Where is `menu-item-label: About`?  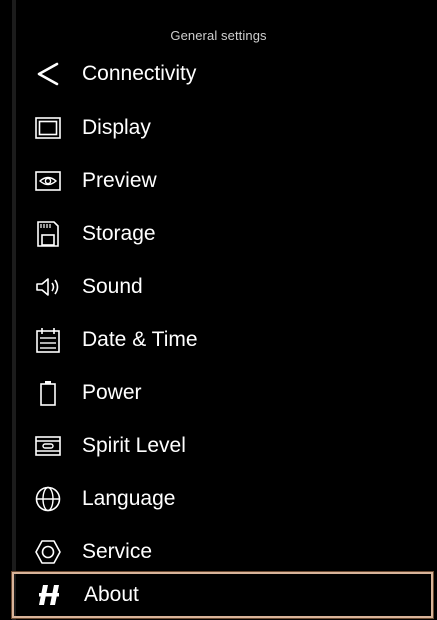 menu-item-label: About is located at coordinates (111, 594).